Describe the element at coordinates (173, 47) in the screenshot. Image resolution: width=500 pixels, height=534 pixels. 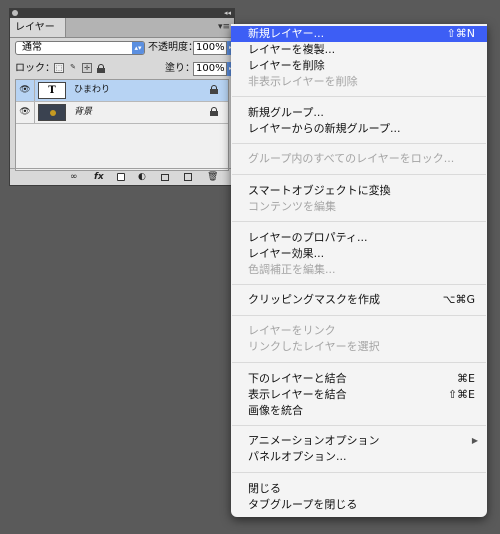
I see `opacity-label: 不透明度：` at that location.